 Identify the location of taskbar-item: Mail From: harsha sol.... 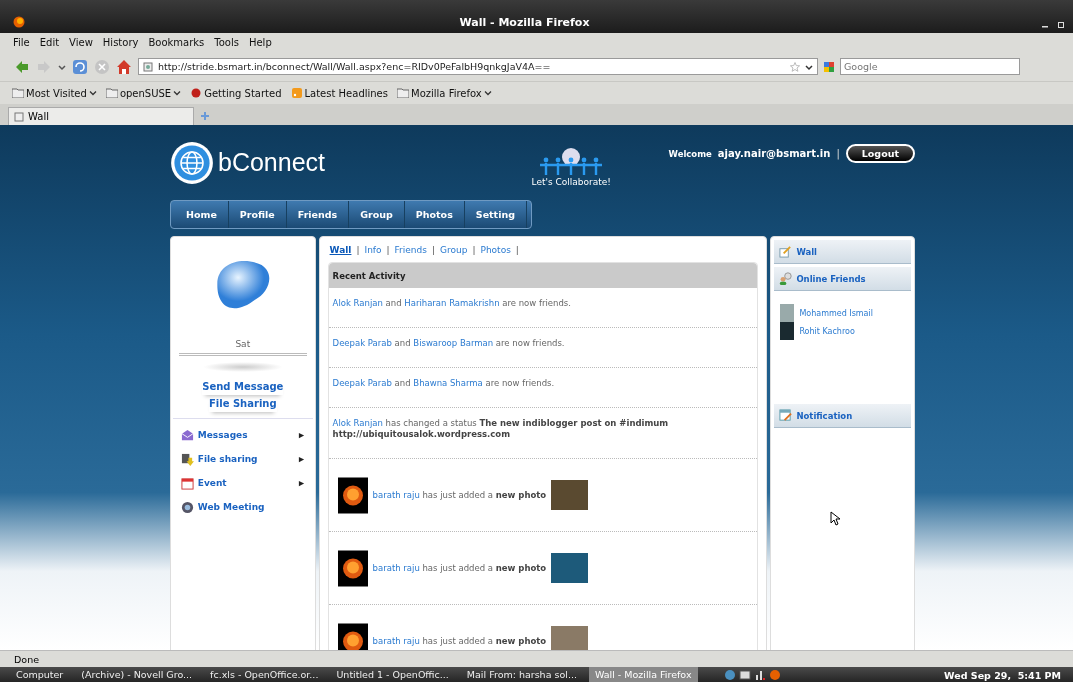
(521, 674).